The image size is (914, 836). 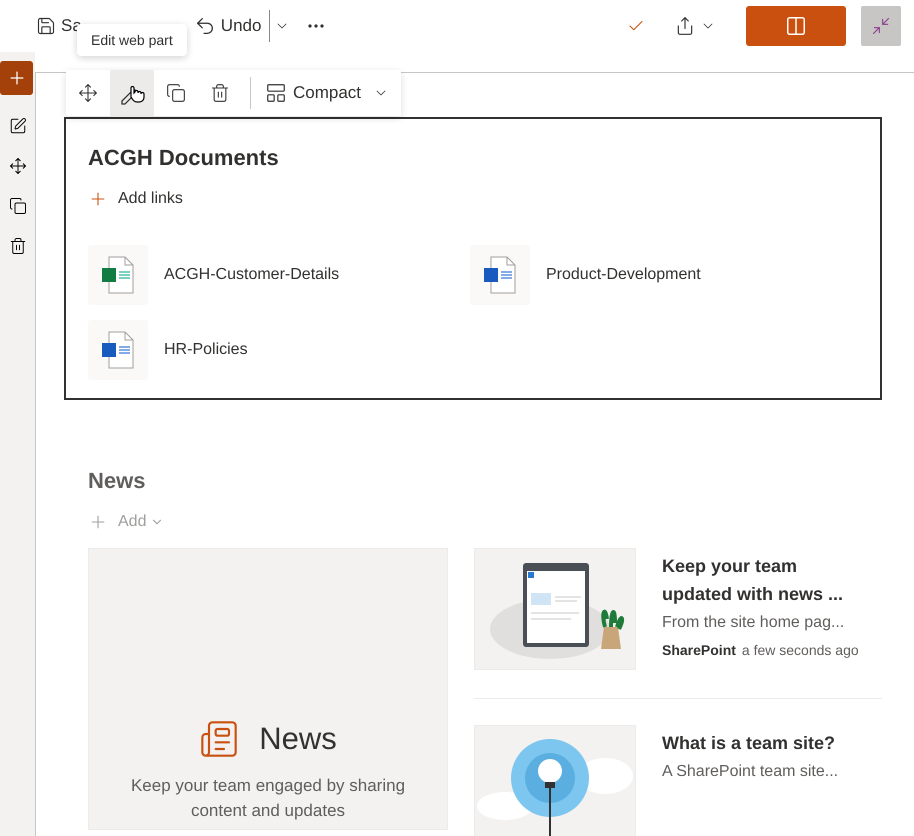 What do you see at coordinates (117, 481) in the screenshot?
I see `news-title: News` at bounding box center [117, 481].